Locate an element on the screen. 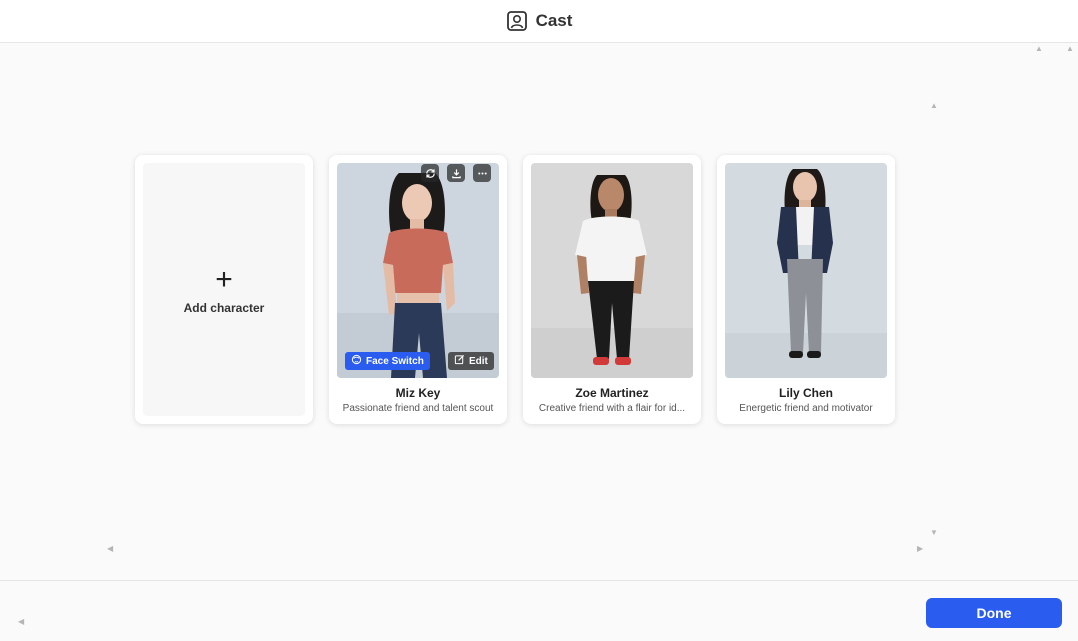 Image resolution: width=1078 pixels, height=641 pixels. add-character-label: Add character is located at coordinates (224, 307).